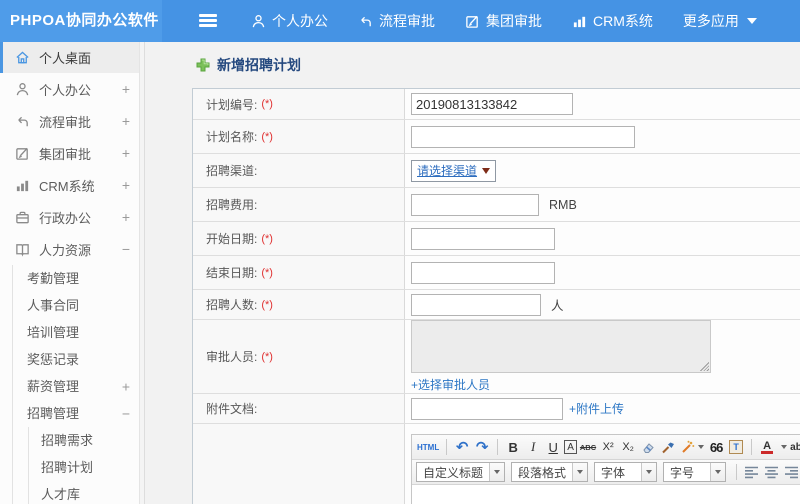 The width and height of the screenshot is (800, 504). I want to click on sidebar-item-desktop: 个人桌面, so click(72, 57).